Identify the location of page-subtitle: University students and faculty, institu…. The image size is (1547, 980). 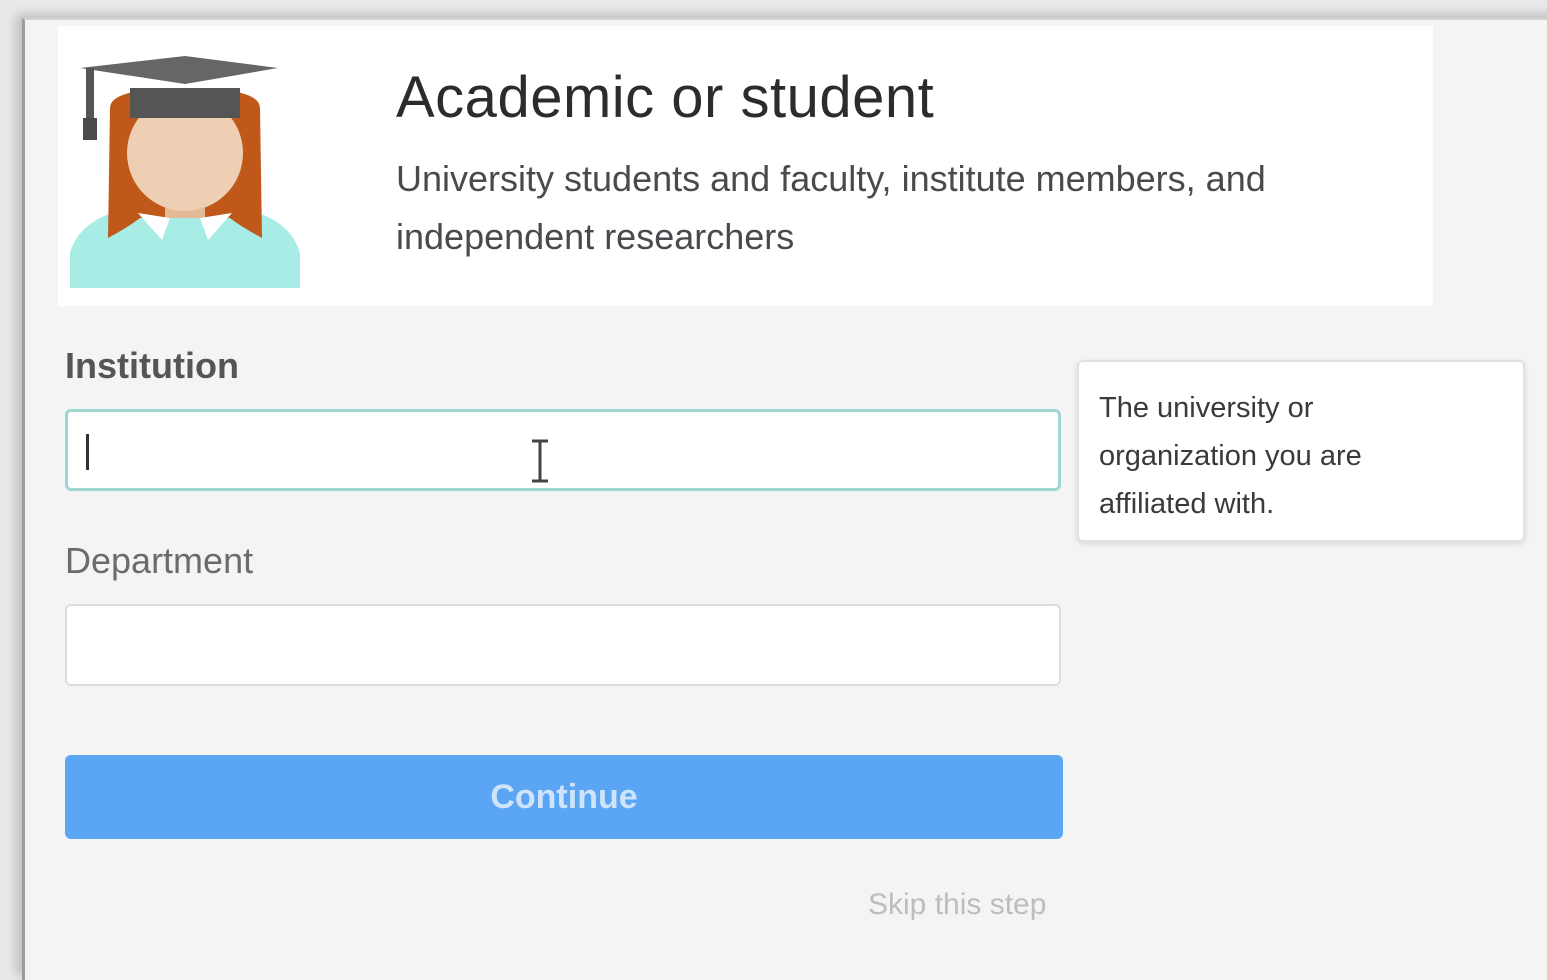
(831, 207).